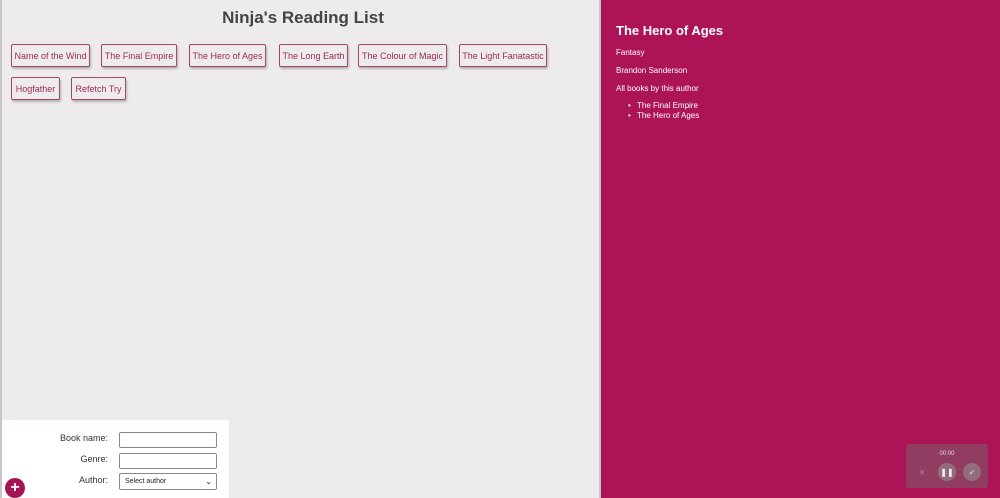 This screenshot has width=1000, height=498. What do you see at coordinates (670, 30) in the screenshot?
I see `book-details-title: The Hero of Ages` at bounding box center [670, 30].